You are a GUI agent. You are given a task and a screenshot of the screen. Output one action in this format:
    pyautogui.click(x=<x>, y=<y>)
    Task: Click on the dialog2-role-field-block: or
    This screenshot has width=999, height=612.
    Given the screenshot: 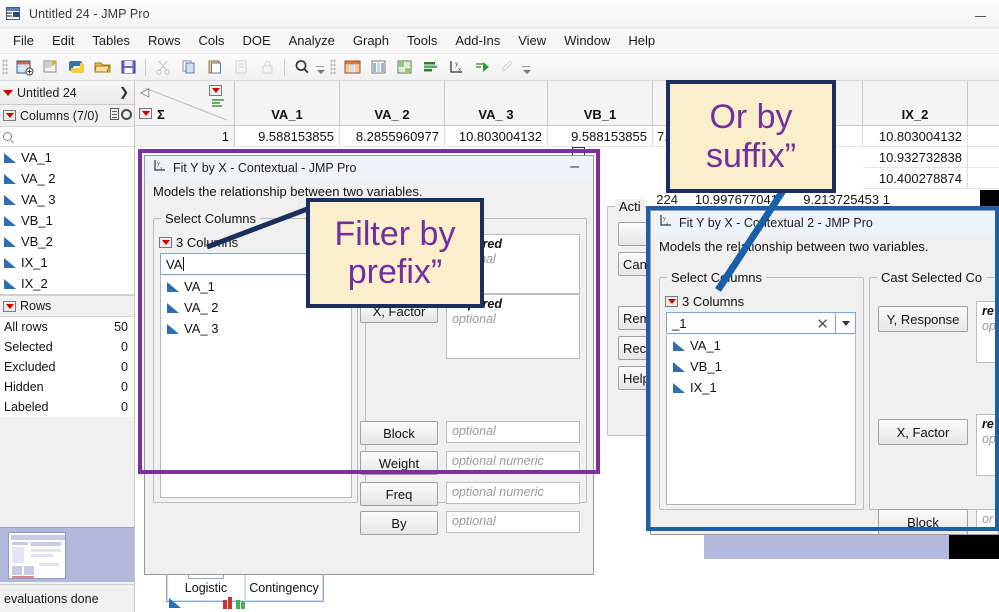 What is the action you would take?
    pyautogui.click(x=987, y=520)
    